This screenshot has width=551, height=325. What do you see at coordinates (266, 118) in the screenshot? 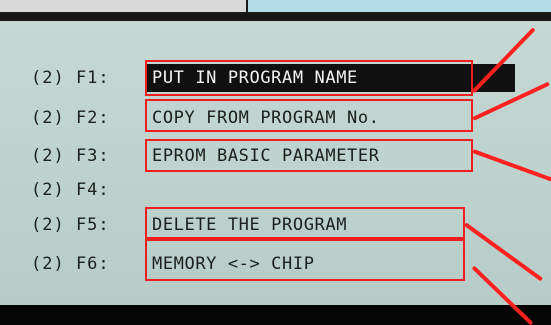
I see `menu-item-label: COPY FROM PROGRAM No.` at bounding box center [266, 118].